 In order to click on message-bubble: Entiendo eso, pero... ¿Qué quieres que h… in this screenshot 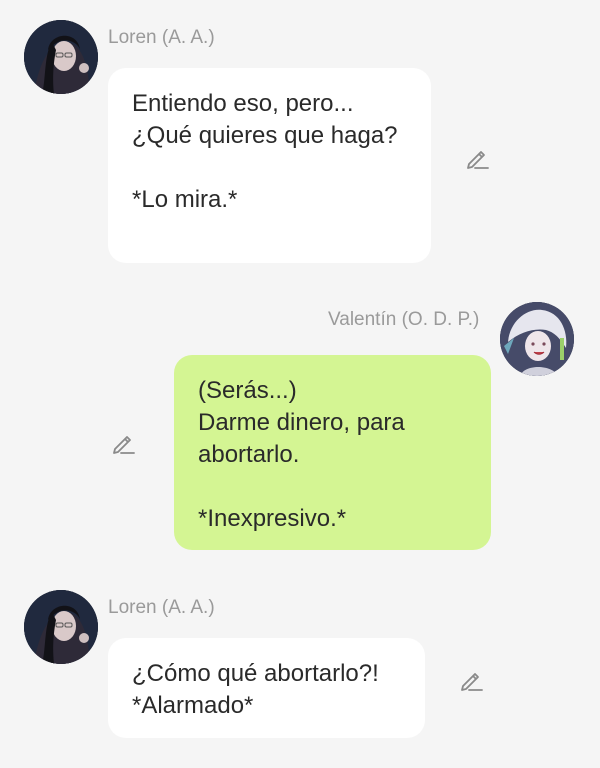, I will do `click(269, 165)`.